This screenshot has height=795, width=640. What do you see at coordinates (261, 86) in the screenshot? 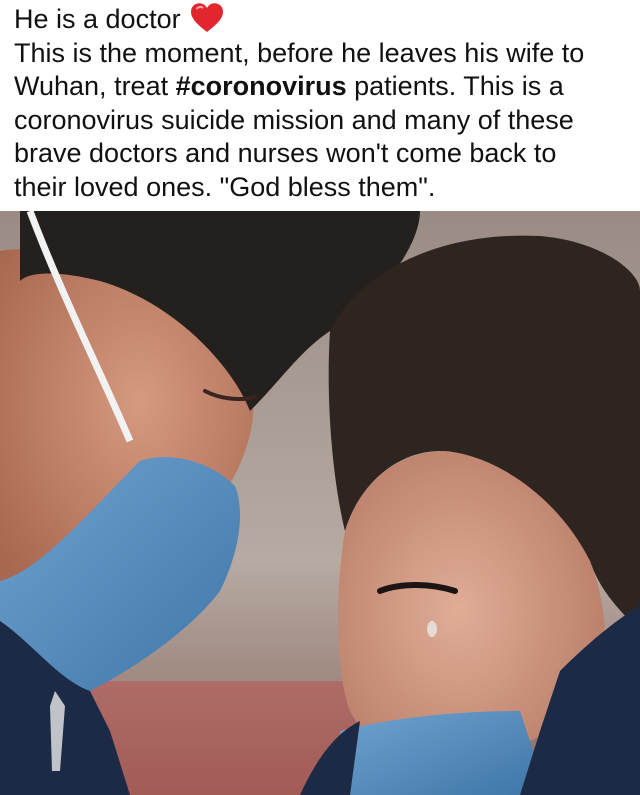
I see `hashtag-coronovirus: #coronovirus` at bounding box center [261, 86].